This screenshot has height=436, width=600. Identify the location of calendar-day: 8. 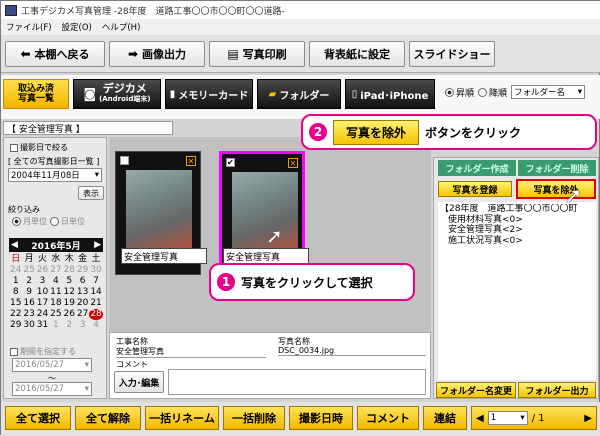
(15, 292).